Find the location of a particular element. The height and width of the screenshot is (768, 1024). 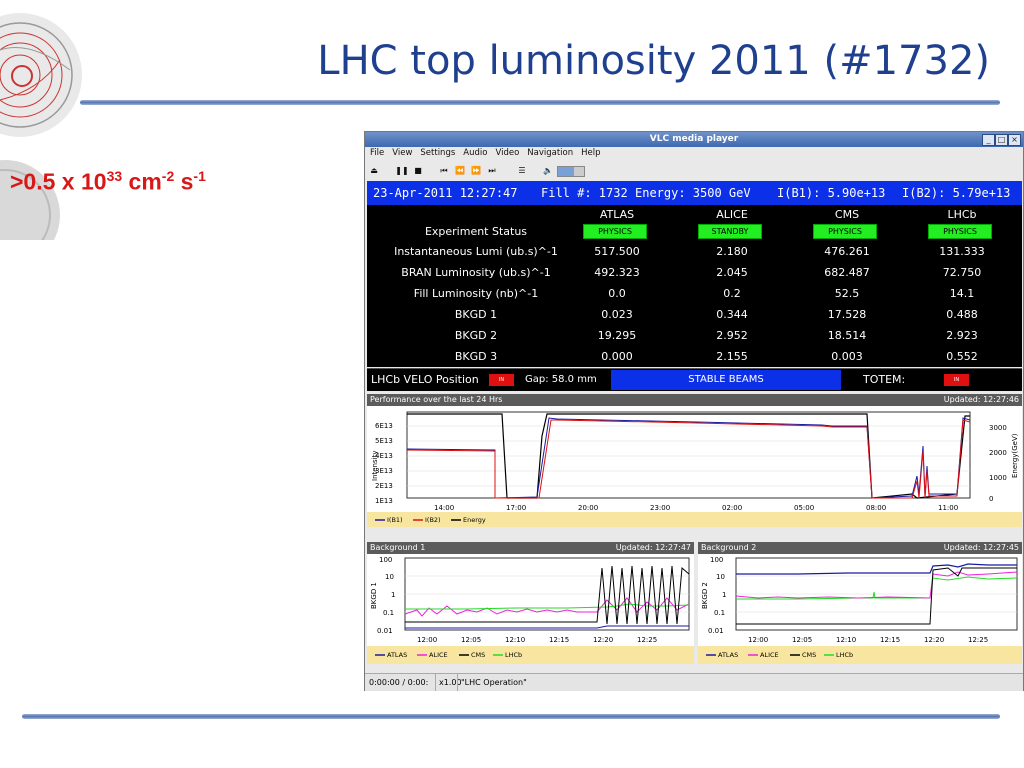

table-cell: 682.487 is located at coordinates (847, 272).